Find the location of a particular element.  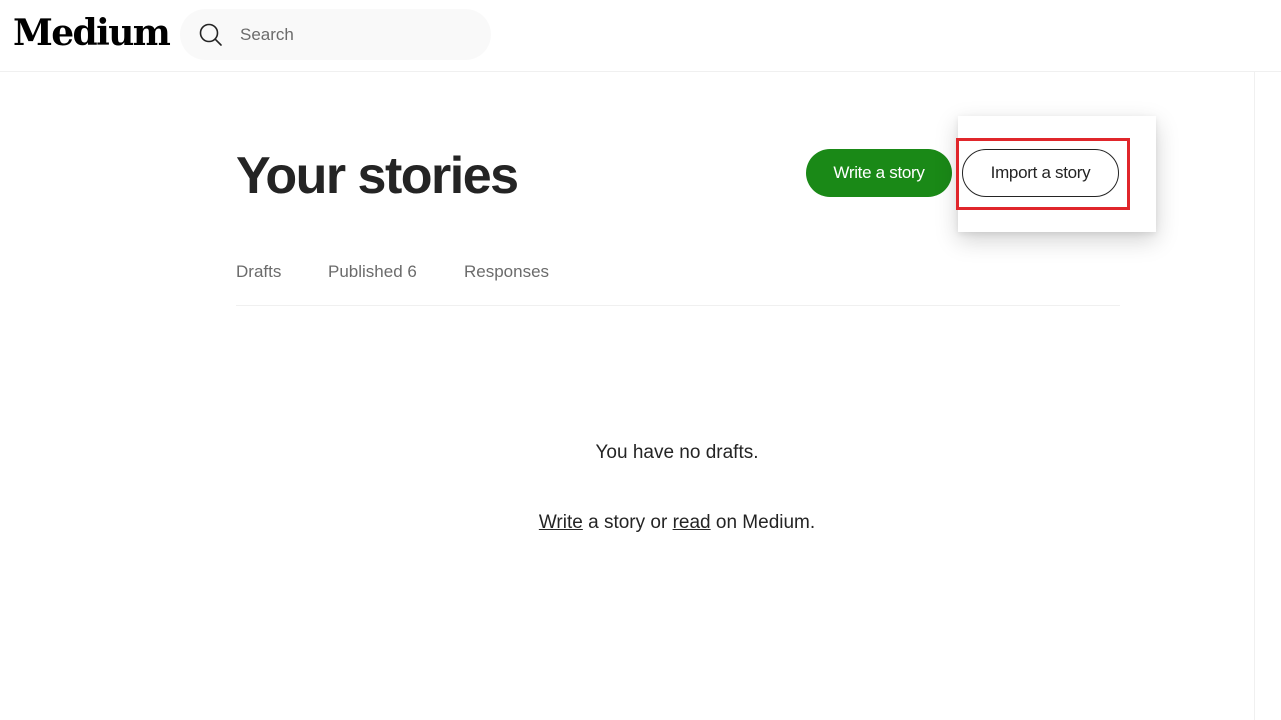

page-title: Your stories is located at coordinates (377, 176).